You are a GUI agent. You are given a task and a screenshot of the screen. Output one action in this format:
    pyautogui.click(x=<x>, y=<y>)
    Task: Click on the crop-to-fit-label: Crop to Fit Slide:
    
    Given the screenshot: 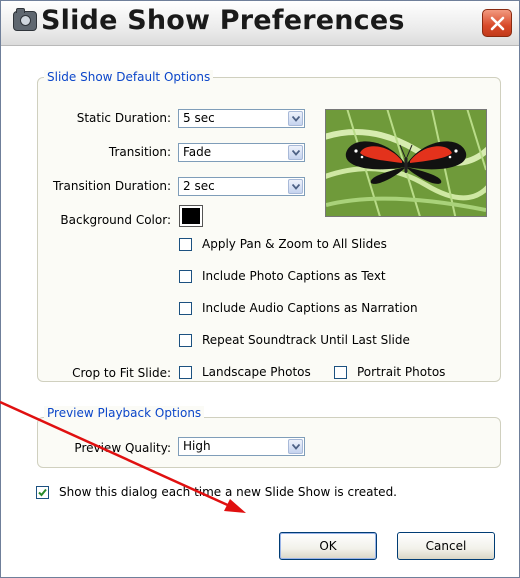 What is the action you would take?
    pyautogui.click(x=121, y=373)
    